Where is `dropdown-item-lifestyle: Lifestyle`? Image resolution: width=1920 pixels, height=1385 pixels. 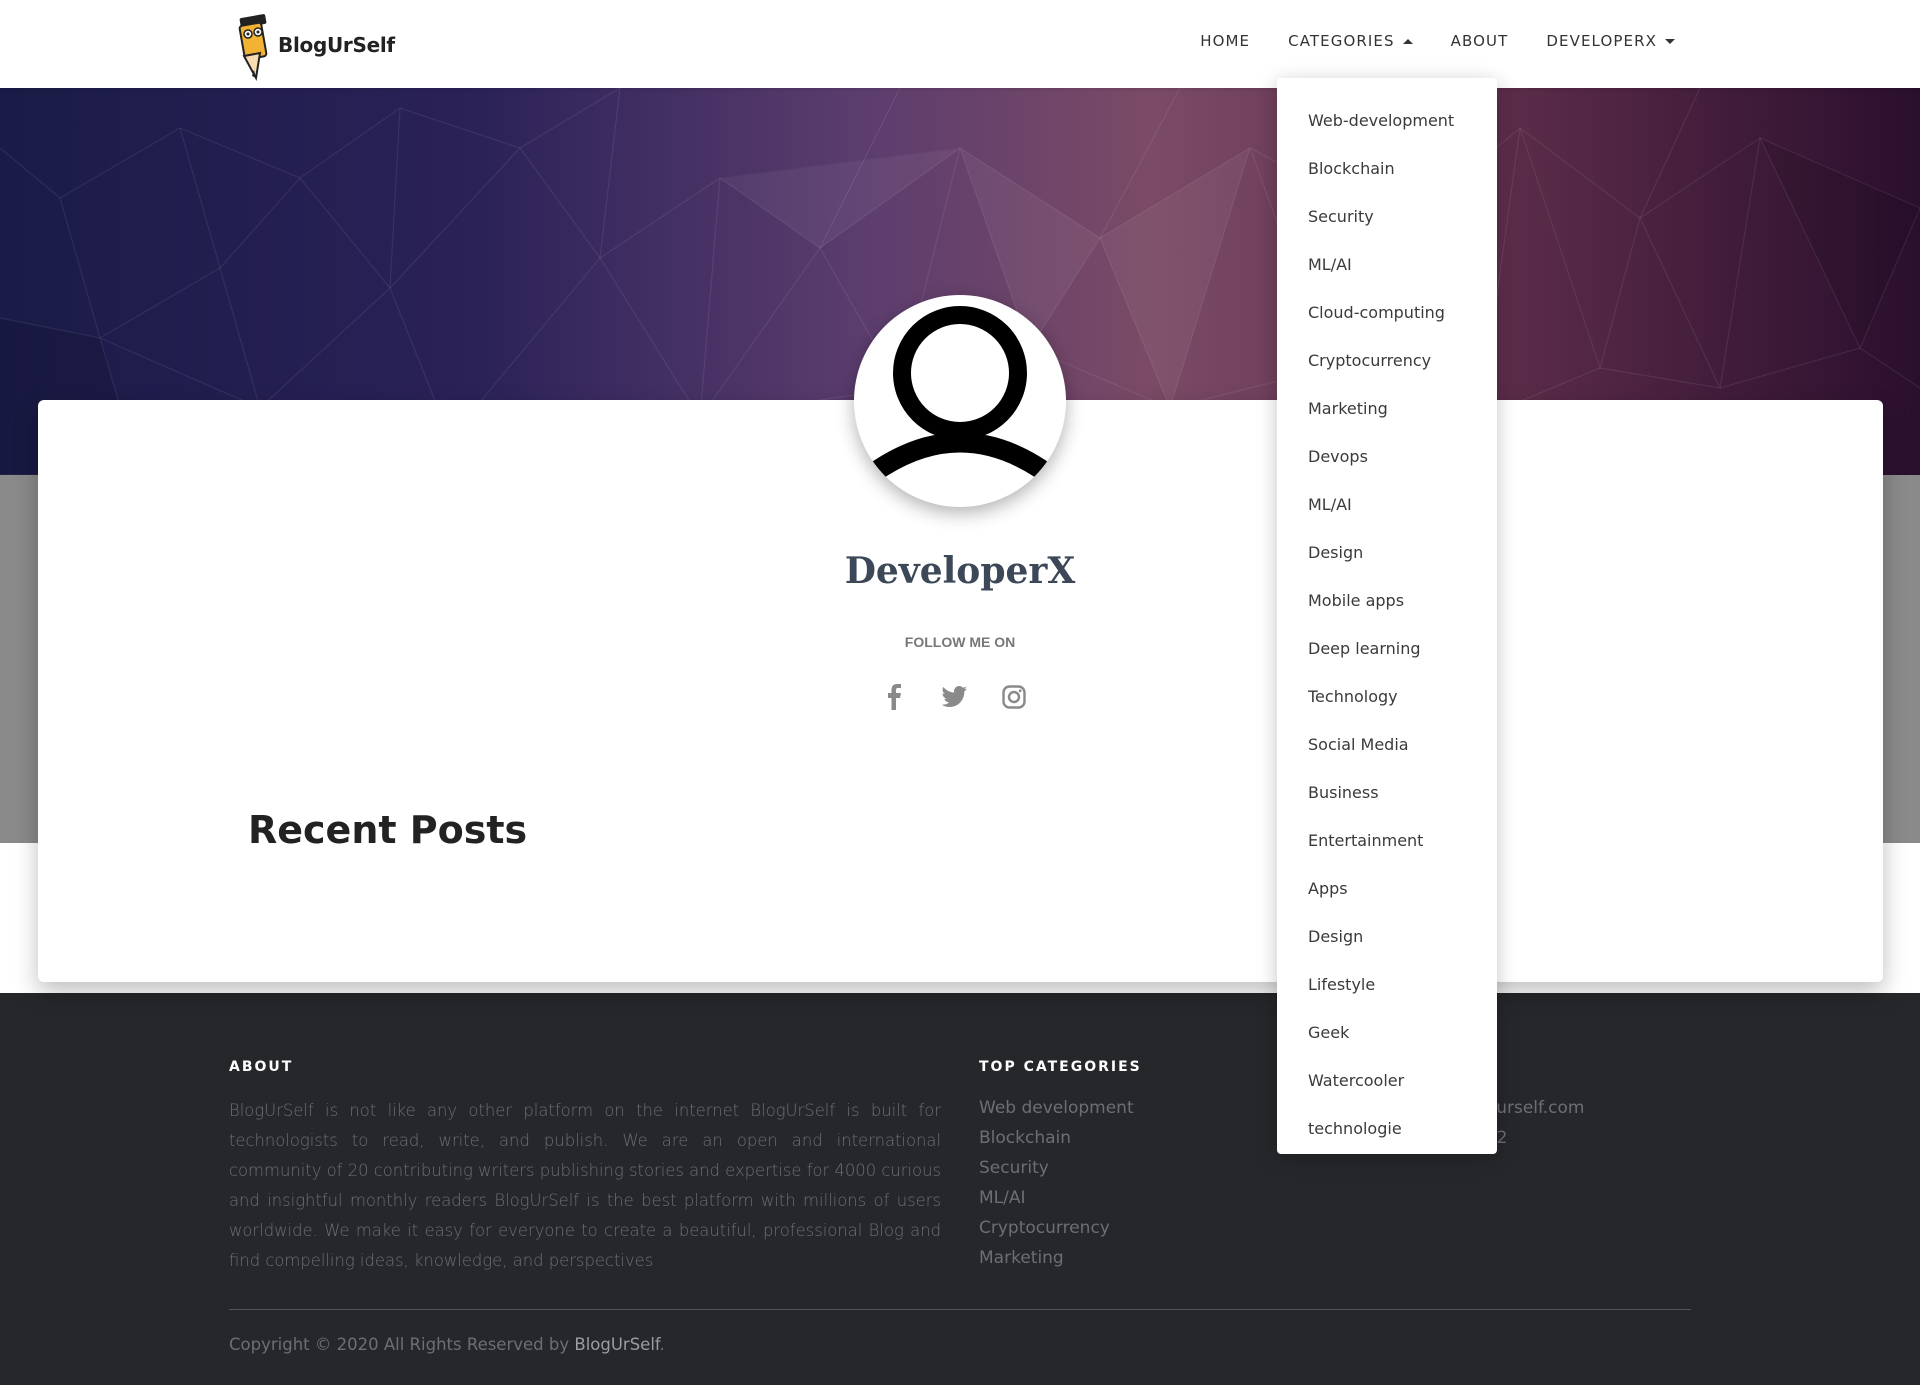
dropdown-item-lifestyle: Lifestyle is located at coordinates (1387, 985).